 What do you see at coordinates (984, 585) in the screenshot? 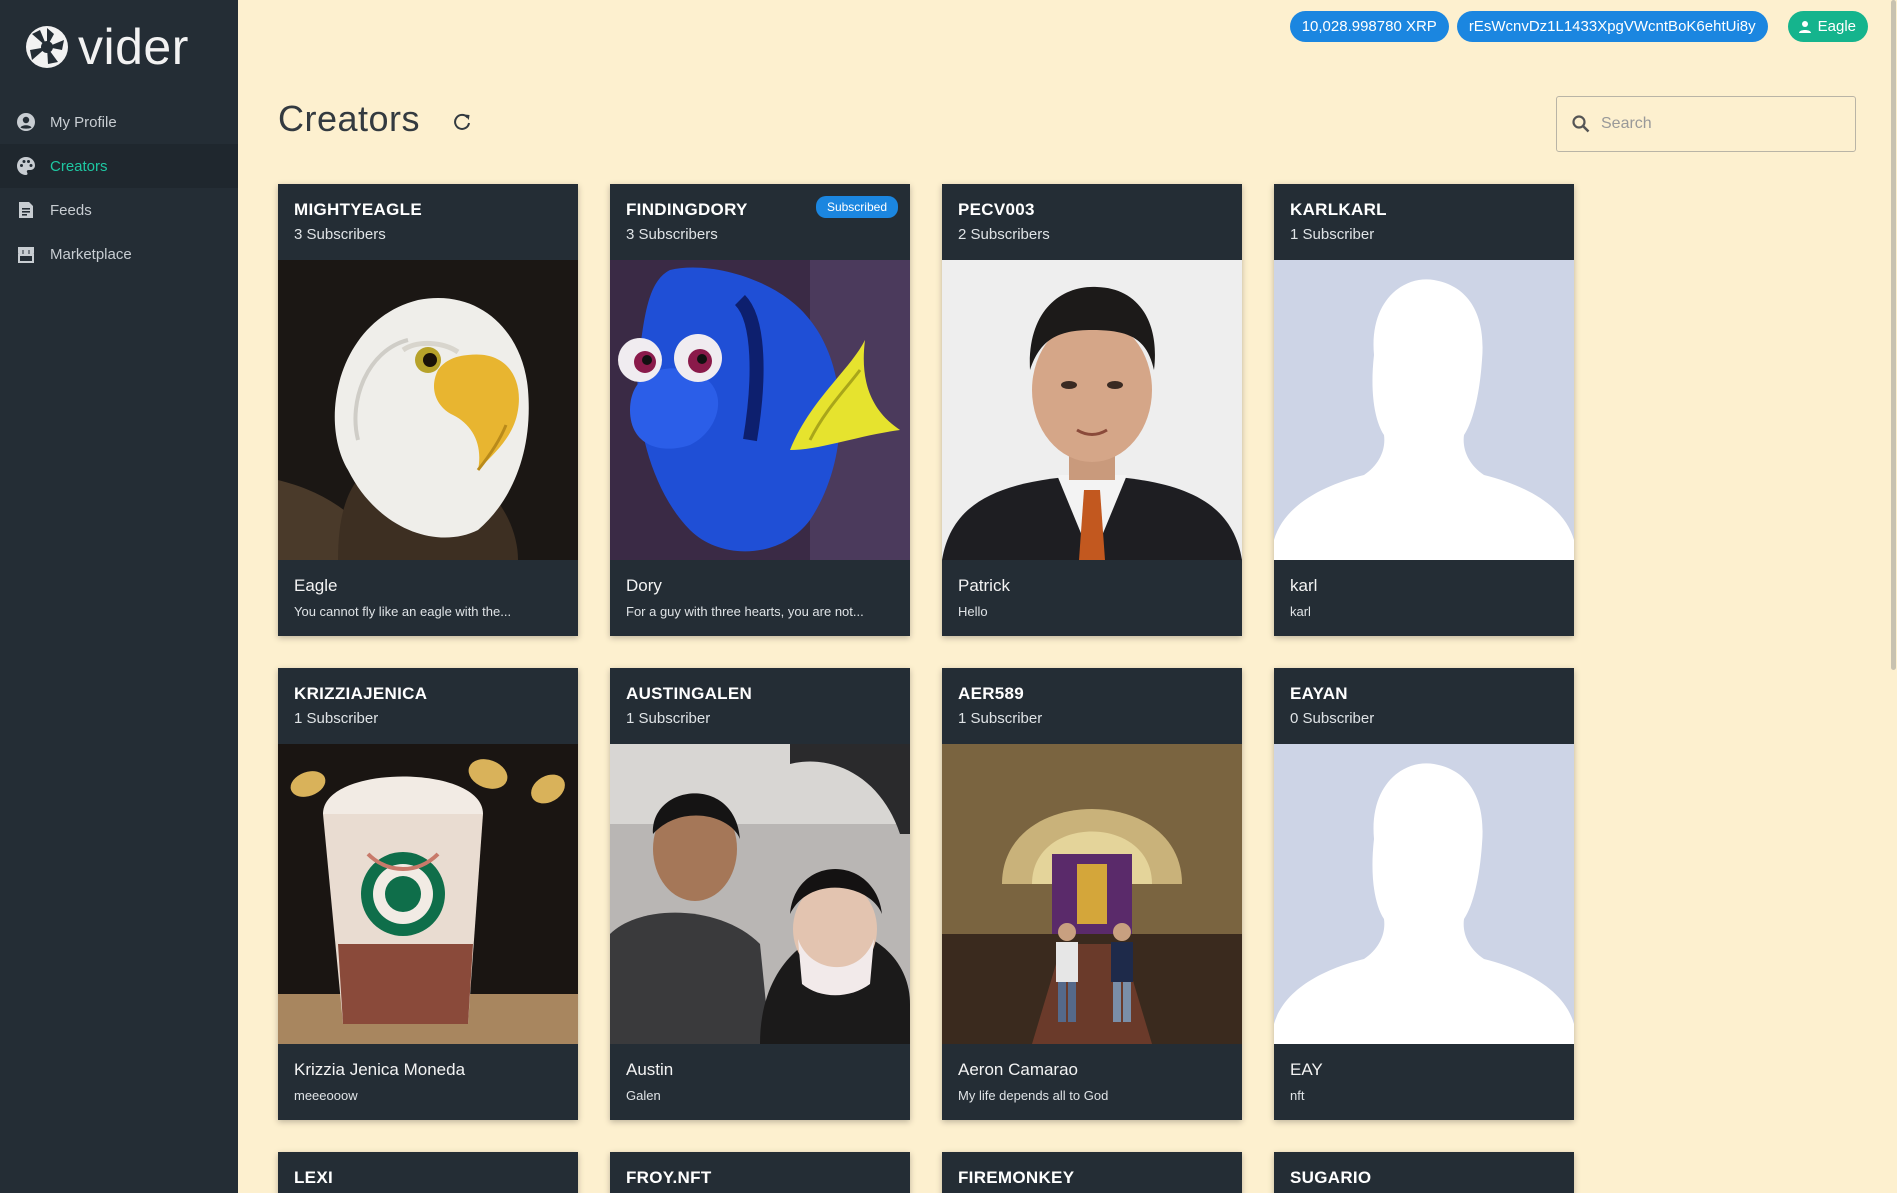
I see `creator-name: Patrick` at bounding box center [984, 585].